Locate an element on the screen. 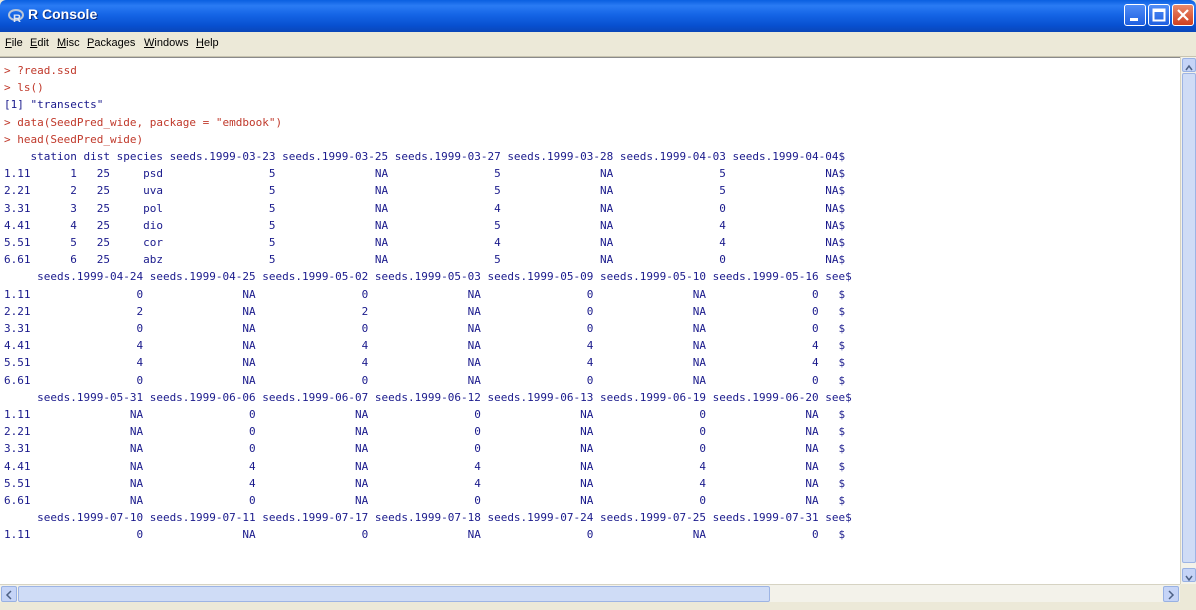 This screenshot has height=610, width=1196. r-logo-icon: R is located at coordinates (16, 16).